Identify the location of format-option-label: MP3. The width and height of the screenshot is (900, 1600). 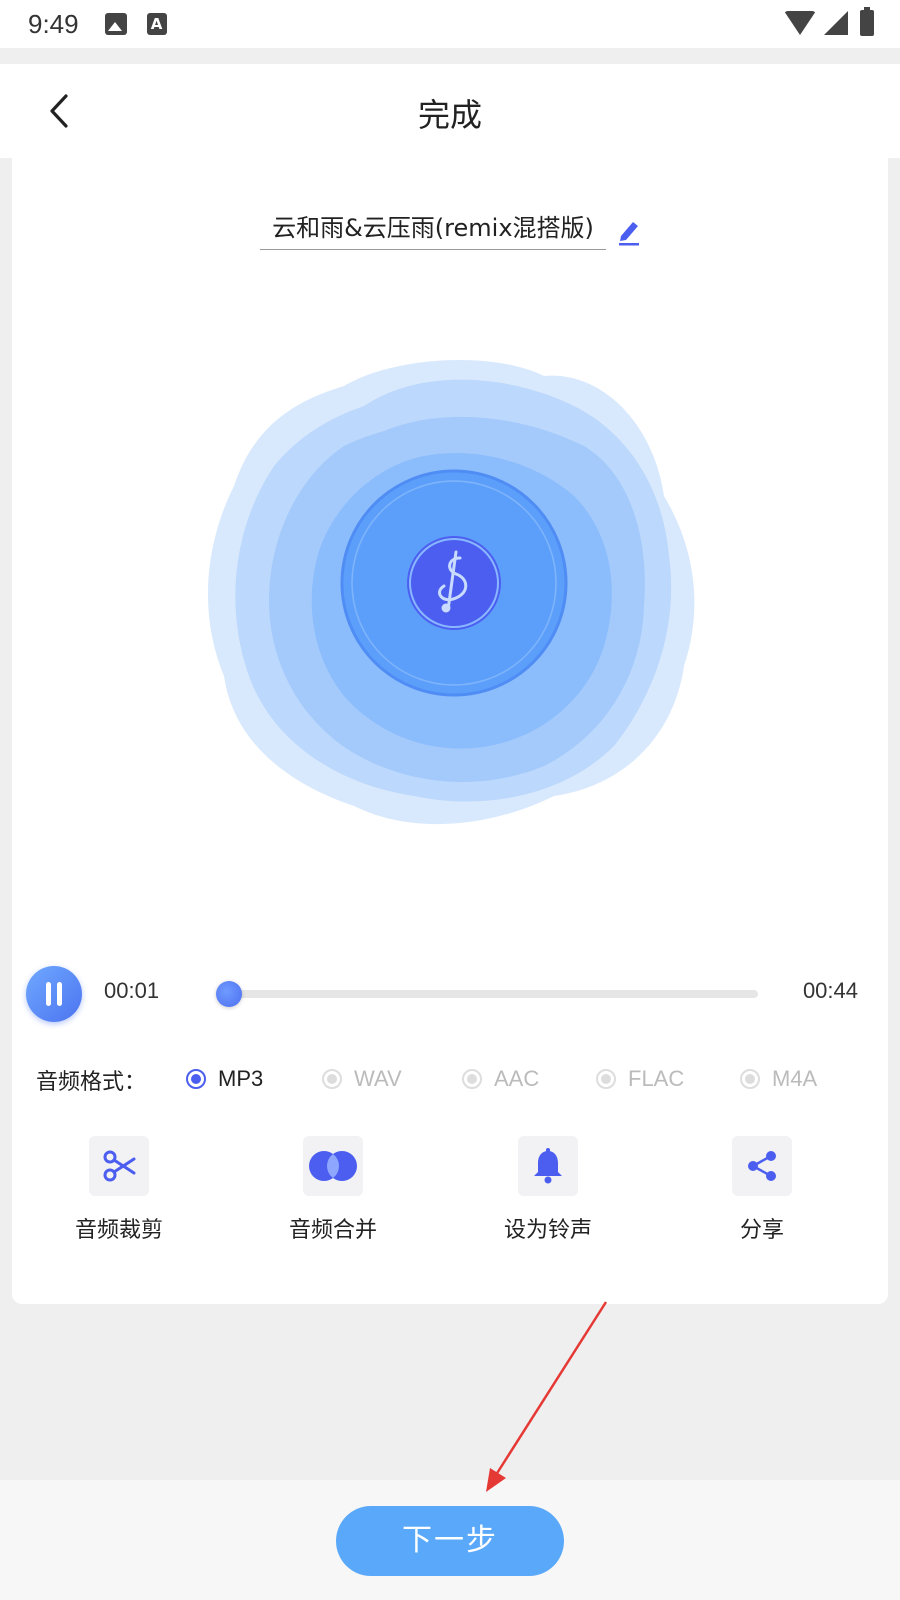
(241, 1078).